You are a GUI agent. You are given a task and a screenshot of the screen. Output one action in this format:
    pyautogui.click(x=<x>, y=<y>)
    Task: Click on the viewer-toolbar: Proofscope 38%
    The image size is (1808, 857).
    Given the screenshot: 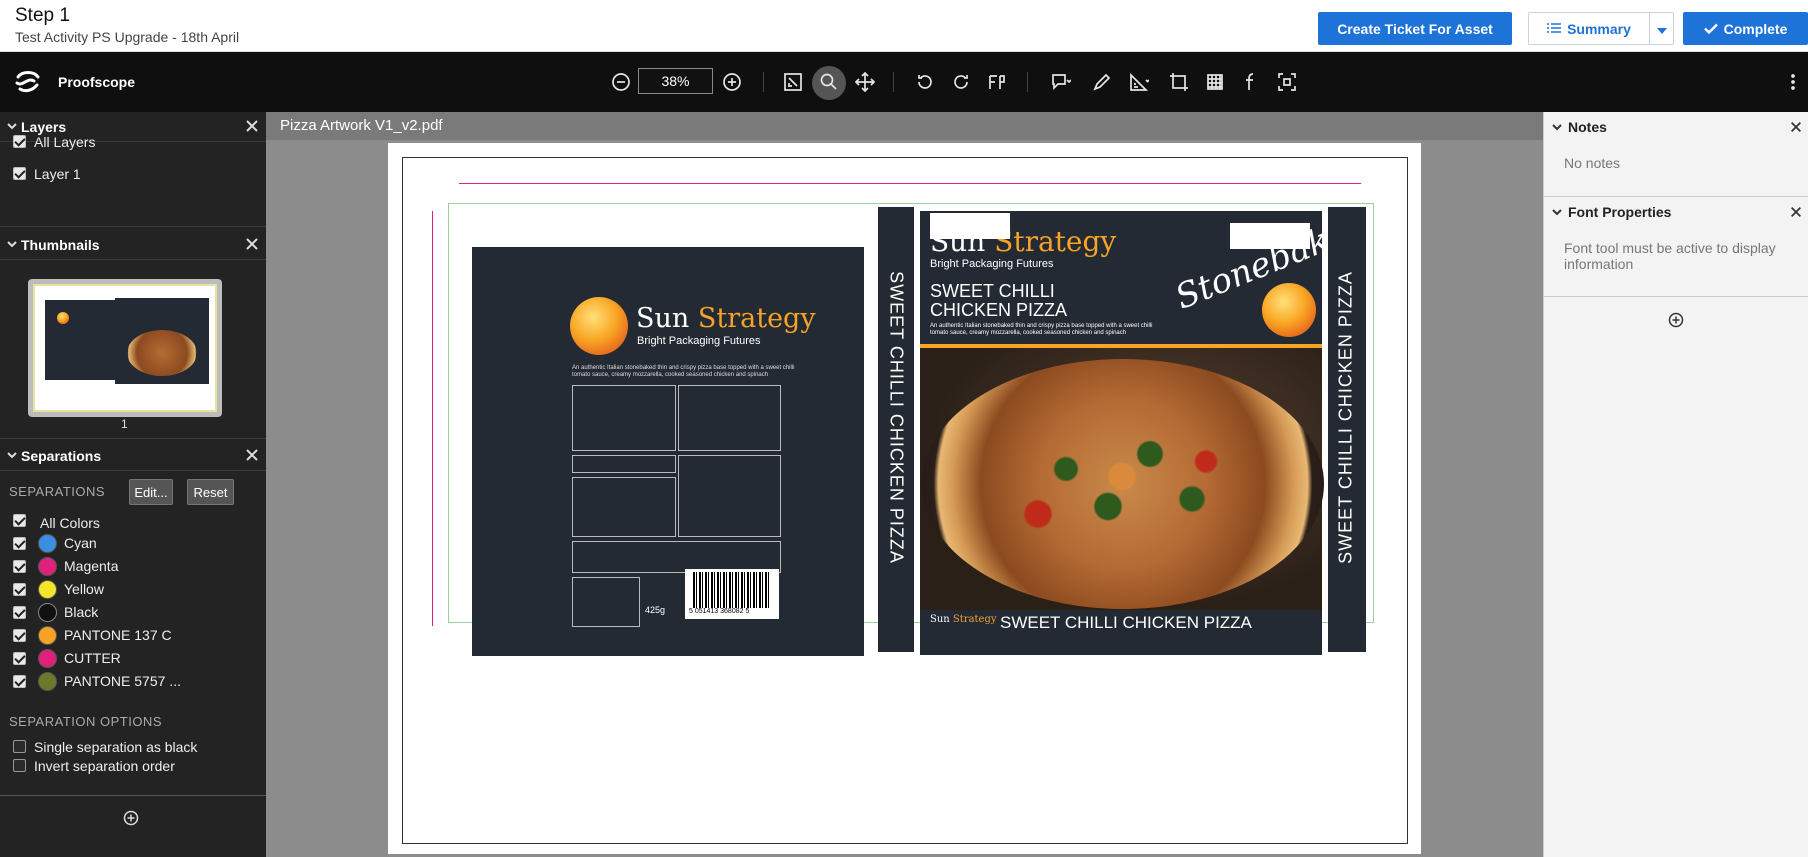 What is the action you would take?
    pyautogui.click(x=904, y=82)
    